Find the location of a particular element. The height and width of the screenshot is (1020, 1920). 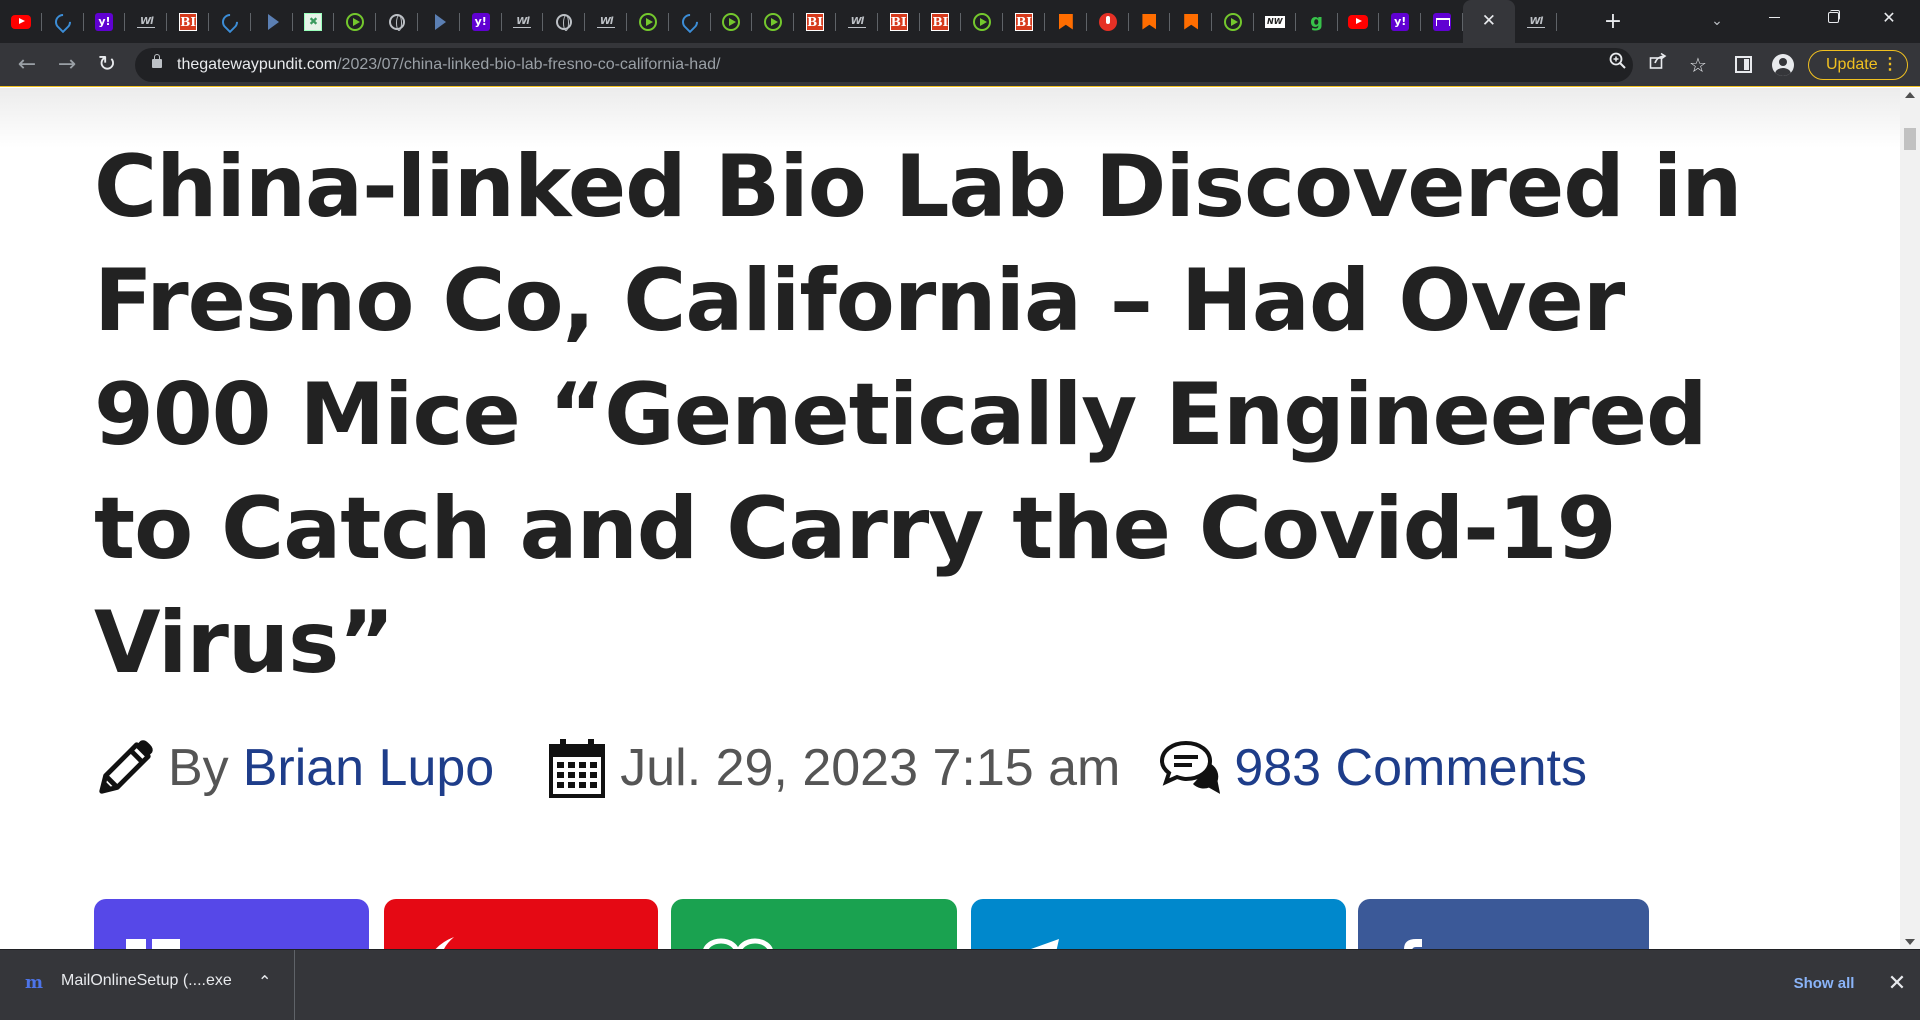

lock-icon is located at coordinates (157, 61).